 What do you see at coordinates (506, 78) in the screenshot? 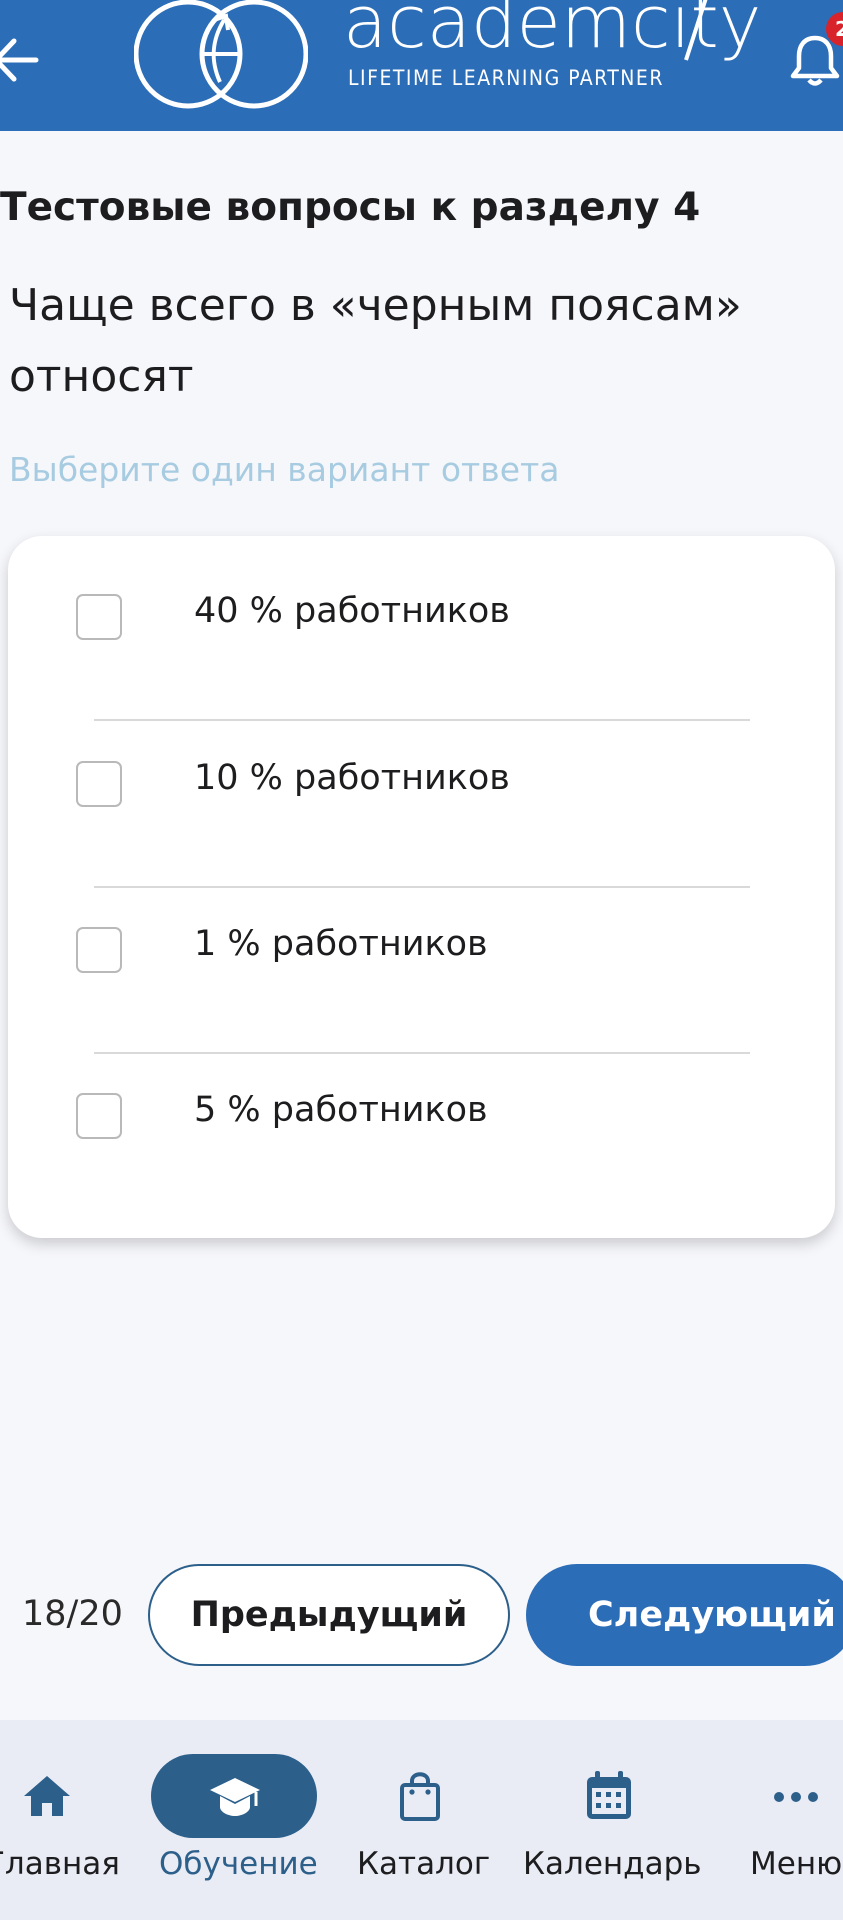
I see `brand-tagline: LIFETIME LEARNING PARTNER` at bounding box center [506, 78].